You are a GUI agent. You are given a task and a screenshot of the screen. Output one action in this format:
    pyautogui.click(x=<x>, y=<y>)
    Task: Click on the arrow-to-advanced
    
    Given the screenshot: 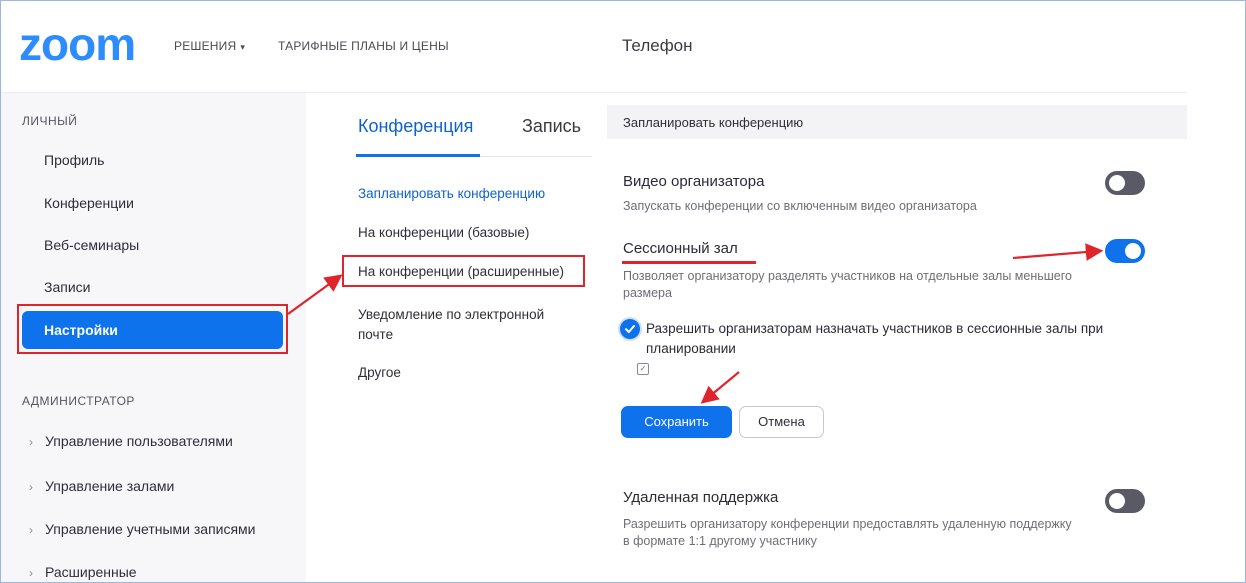 What is the action you would take?
    pyautogui.click(x=315, y=294)
    